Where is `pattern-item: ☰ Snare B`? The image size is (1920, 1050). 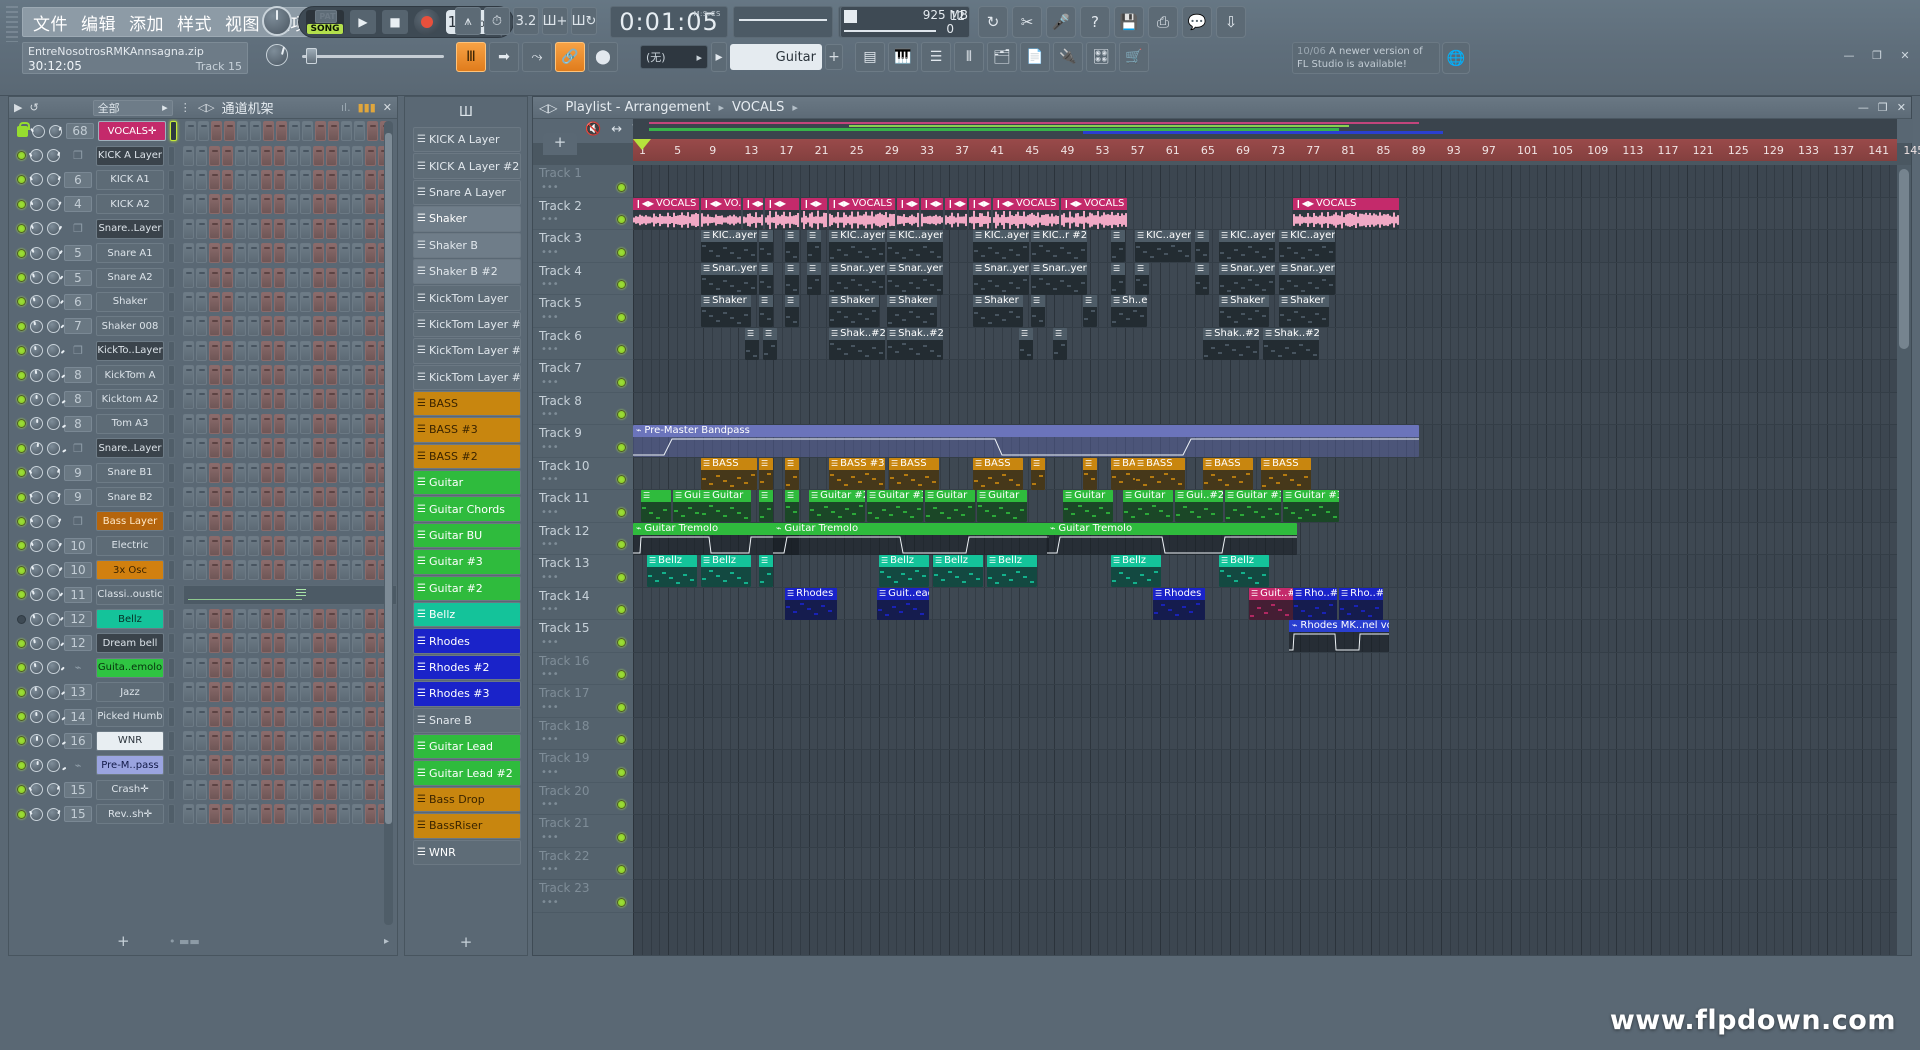
pattern-item: ☰ Snare B is located at coordinates (467, 720).